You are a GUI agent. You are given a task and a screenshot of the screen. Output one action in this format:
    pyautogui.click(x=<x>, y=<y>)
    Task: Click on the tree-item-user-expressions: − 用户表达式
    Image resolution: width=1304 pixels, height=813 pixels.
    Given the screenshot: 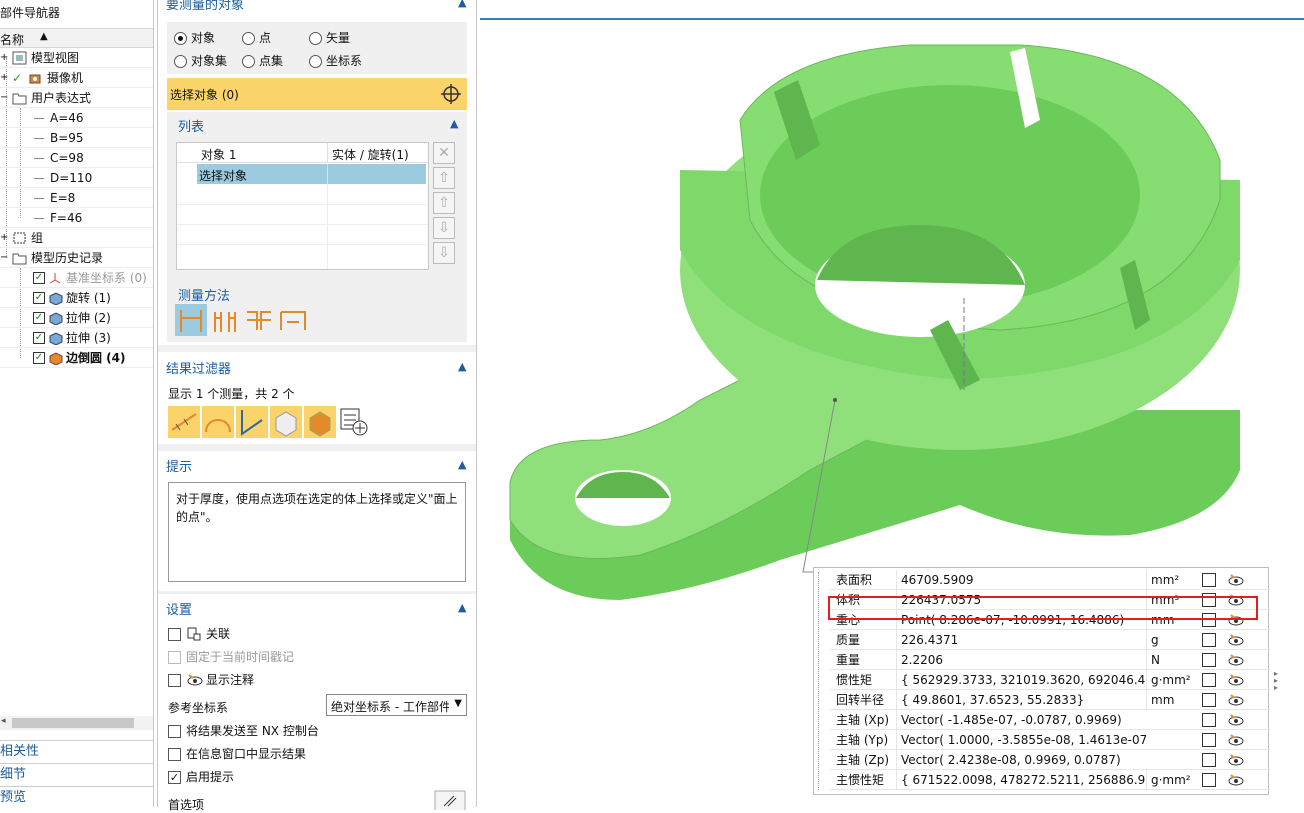 What is the action you would take?
    pyautogui.click(x=76, y=98)
    